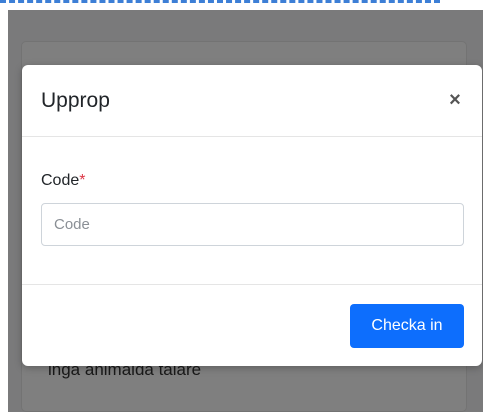 This screenshot has height=412, width=483. I want to click on required-mark: *, so click(82, 180).